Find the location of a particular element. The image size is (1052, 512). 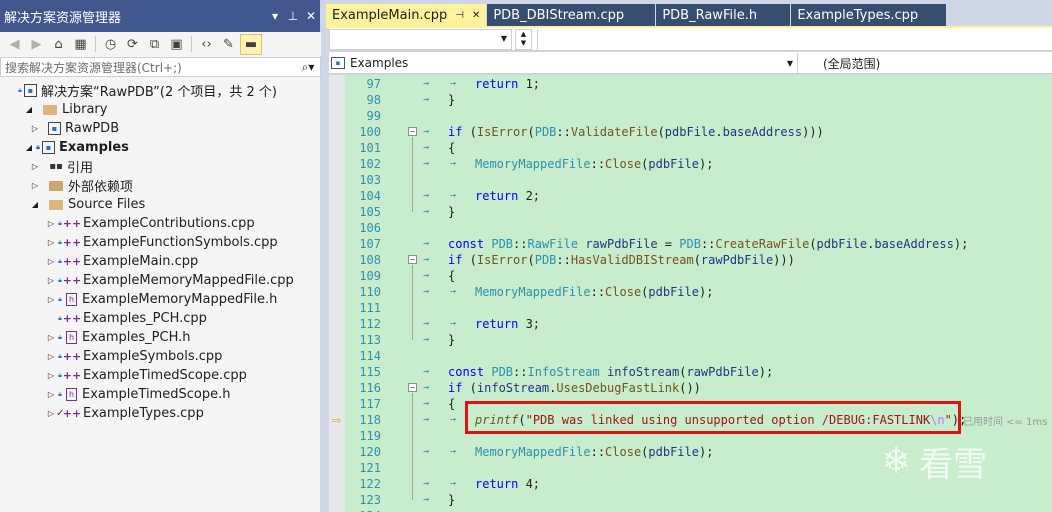

code-line: 112 → → return 3; is located at coordinates (690, 324).